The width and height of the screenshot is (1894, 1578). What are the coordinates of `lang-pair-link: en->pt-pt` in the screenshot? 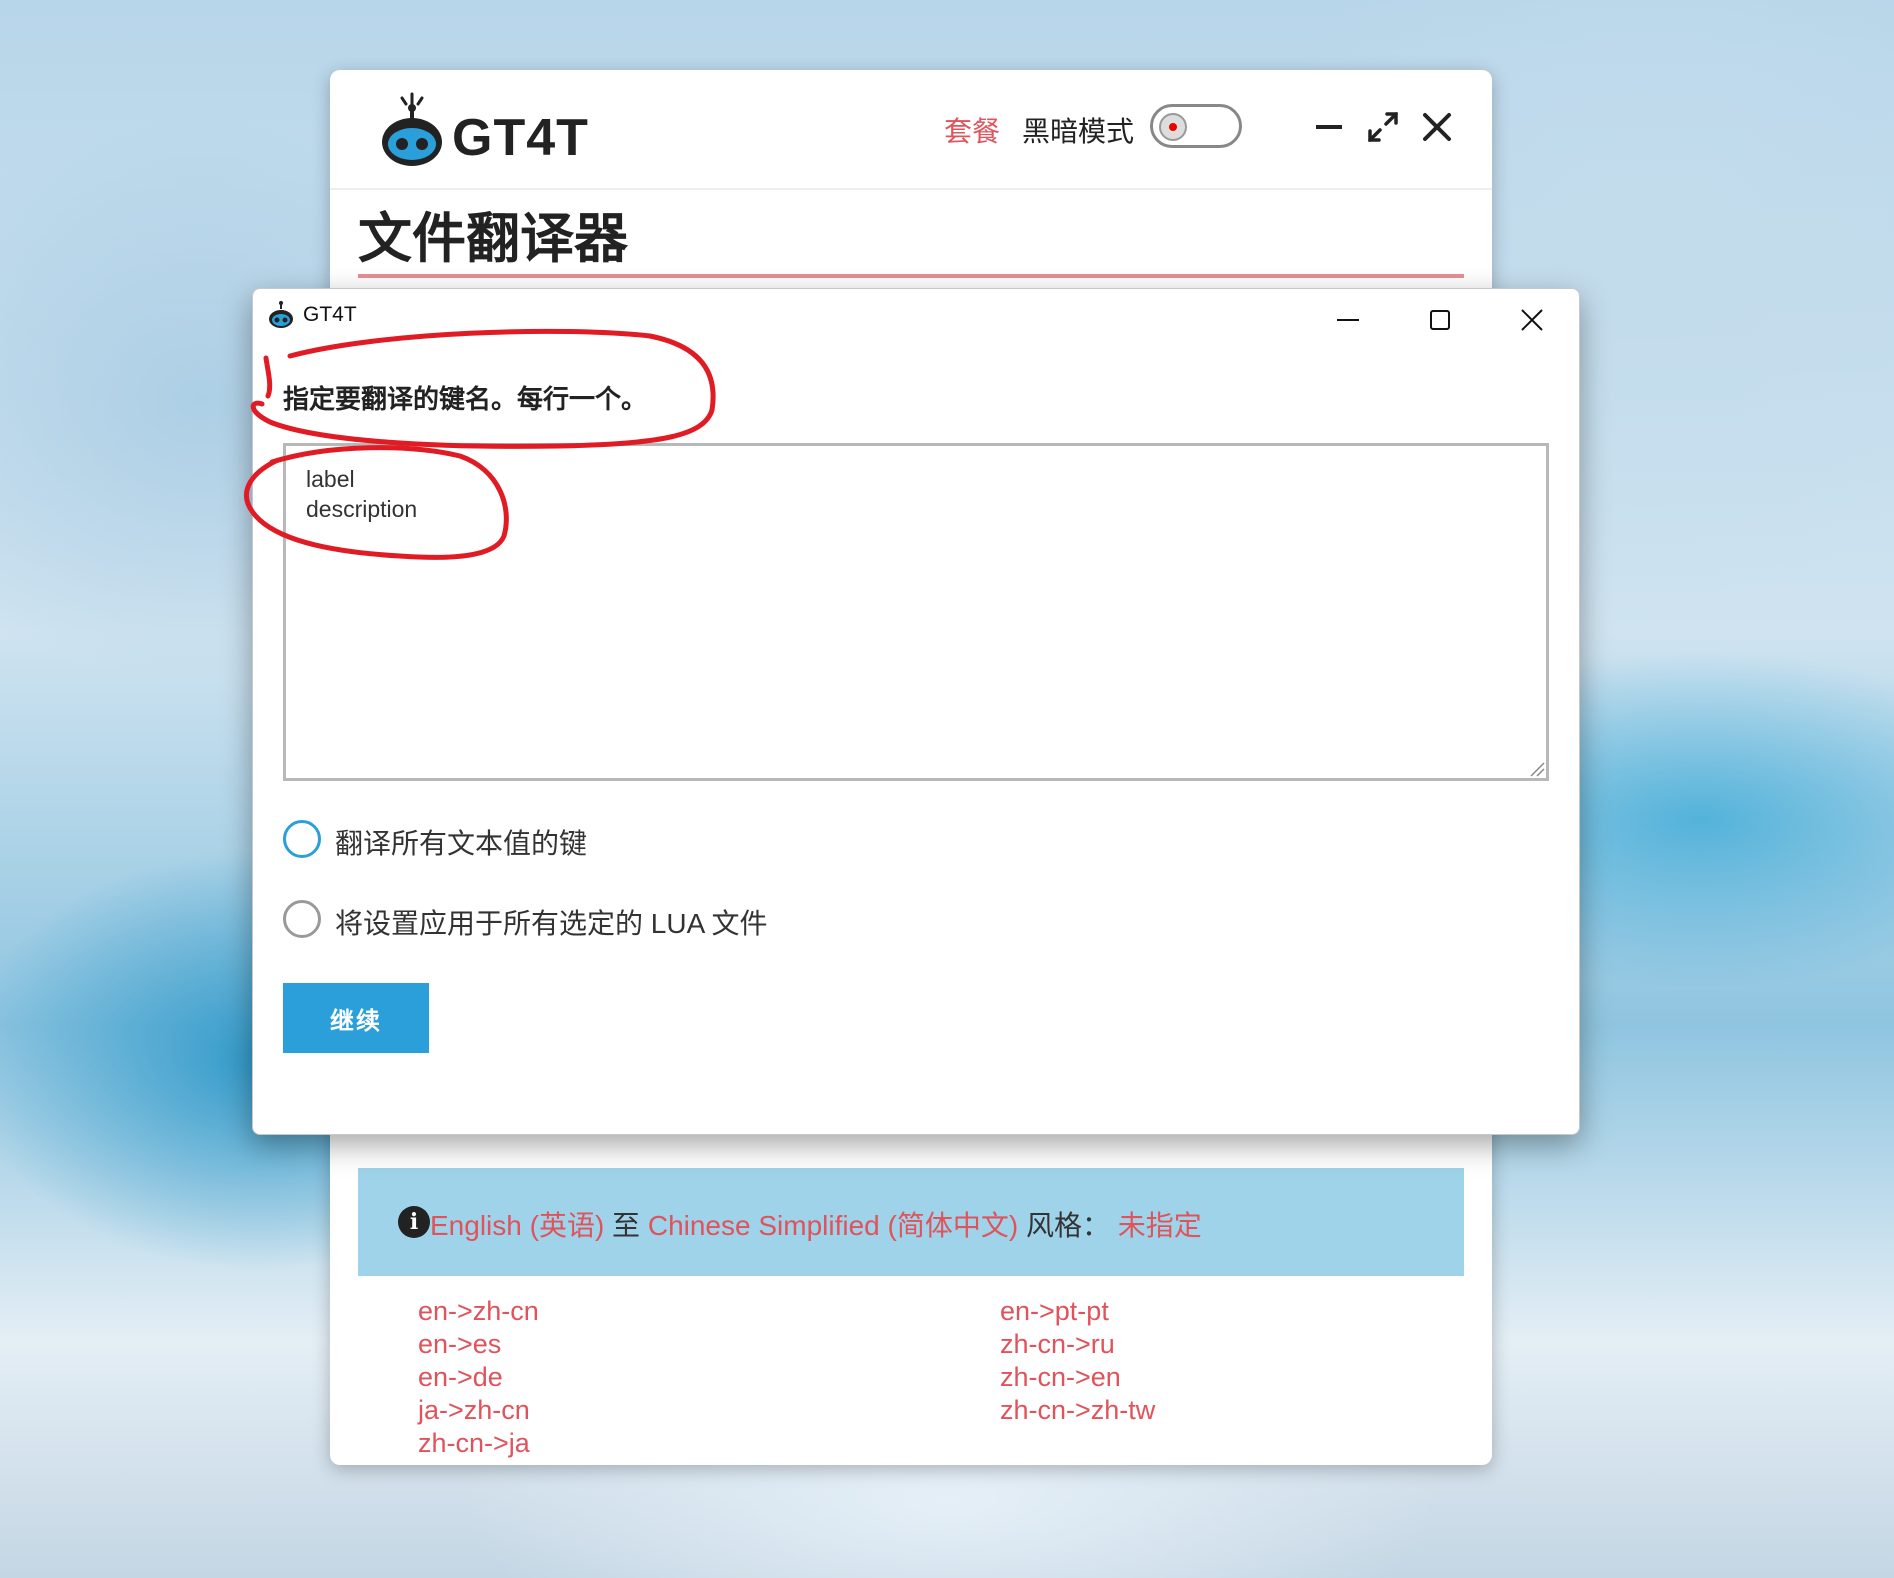 It's located at (1077, 1311).